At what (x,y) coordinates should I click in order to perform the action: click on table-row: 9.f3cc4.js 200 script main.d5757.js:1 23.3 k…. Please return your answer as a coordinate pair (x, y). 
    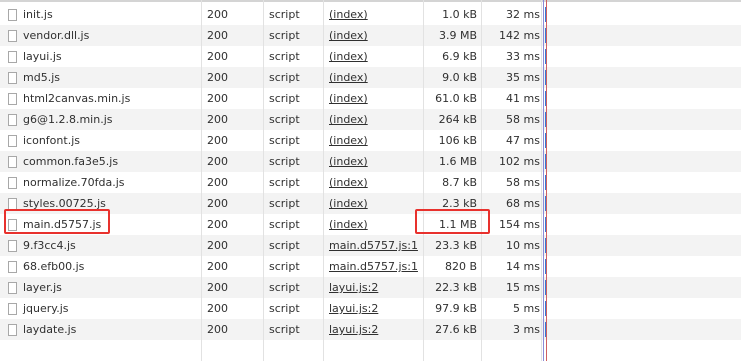
    Looking at the image, I should click on (370, 245).